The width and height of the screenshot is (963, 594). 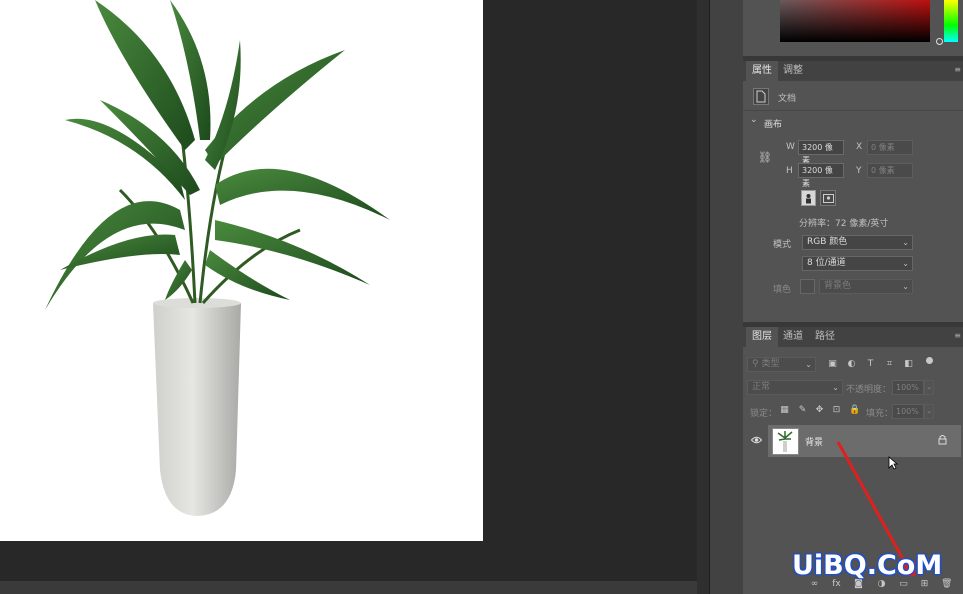 I want to click on lock-image-icon: ✎, so click(x=802, y=410).